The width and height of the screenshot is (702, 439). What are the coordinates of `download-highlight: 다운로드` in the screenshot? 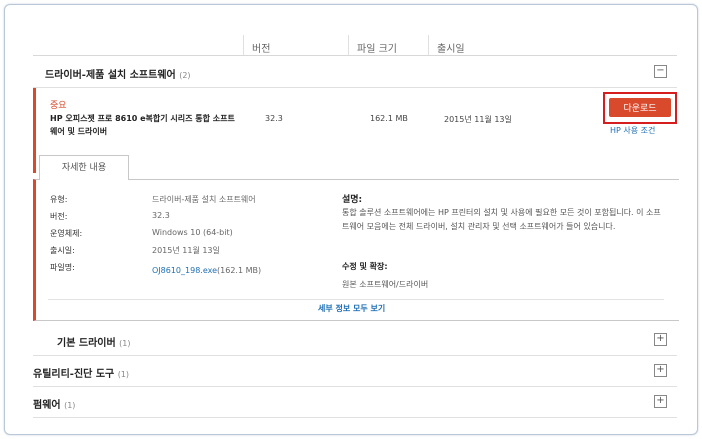 It's located at (640, 108).